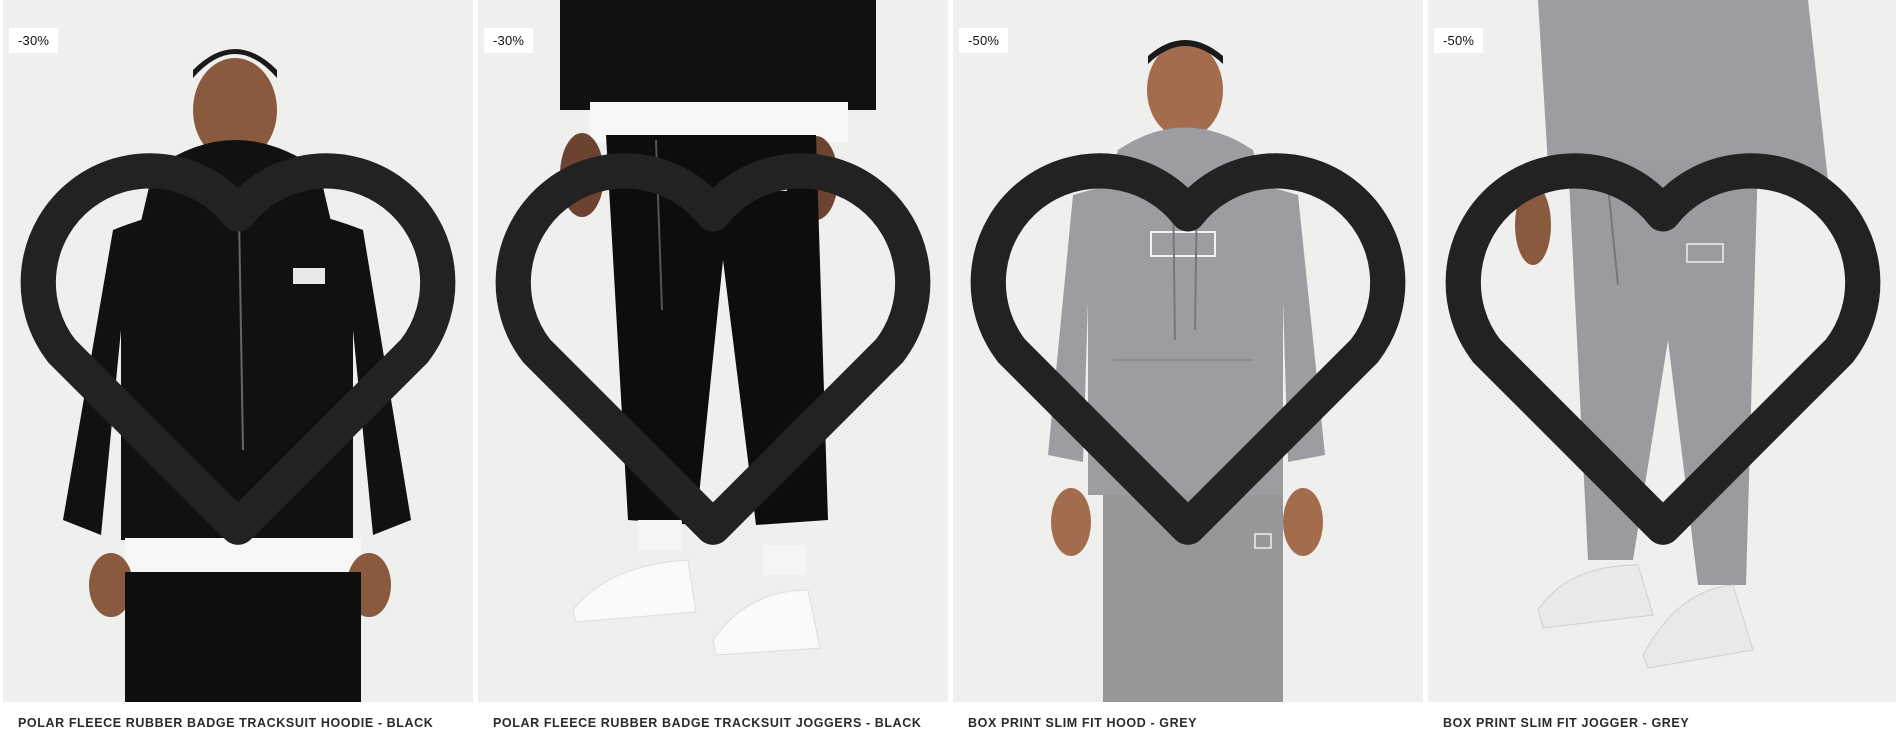 This screenshot has width=1896, height=737. What do you see at coordinates (1082, 723) in the screenshot?
I see `product-title: BOX PRINT SLIM FIT HOOD - GREY` at bounding box center [1082, 723].